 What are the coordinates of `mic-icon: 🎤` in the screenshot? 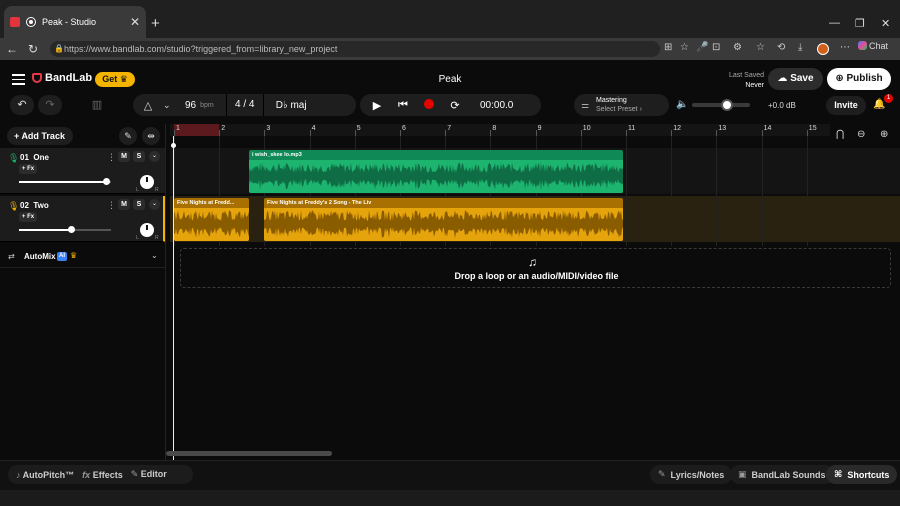 It's located at (702, 47).